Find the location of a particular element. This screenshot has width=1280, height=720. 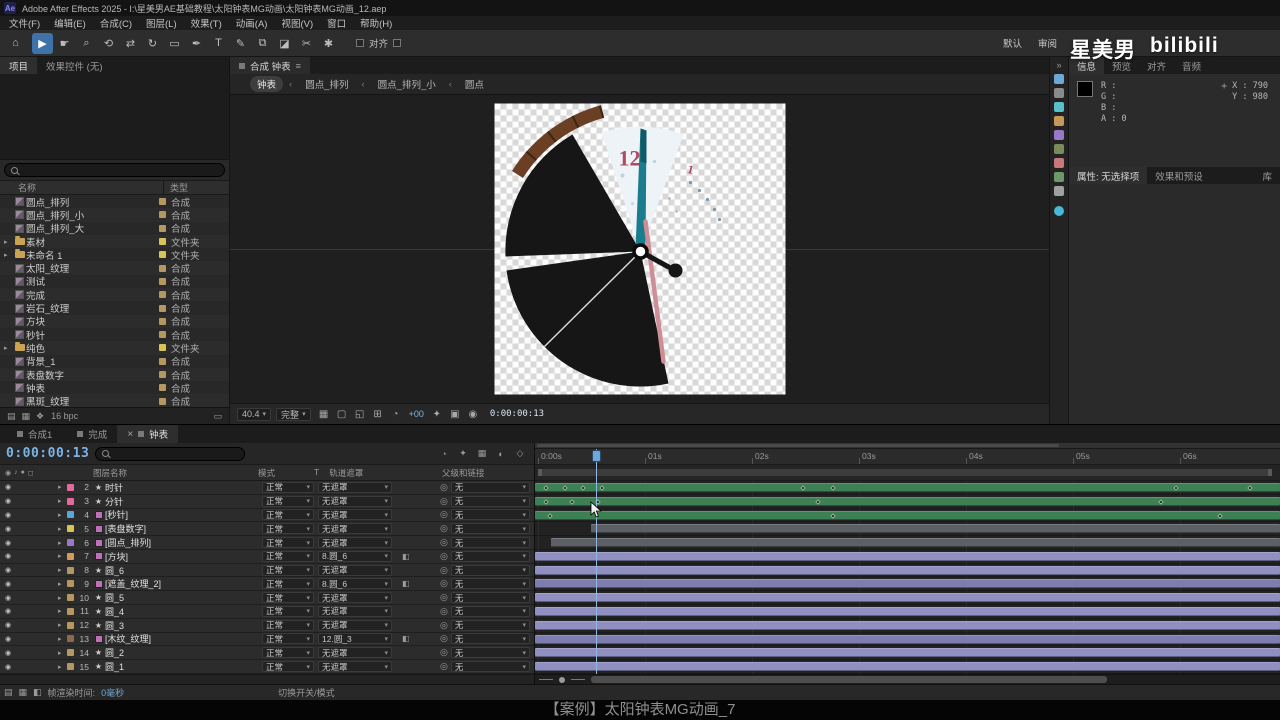

tool-button-brush: ✎ is located at coordinates (240, 43).